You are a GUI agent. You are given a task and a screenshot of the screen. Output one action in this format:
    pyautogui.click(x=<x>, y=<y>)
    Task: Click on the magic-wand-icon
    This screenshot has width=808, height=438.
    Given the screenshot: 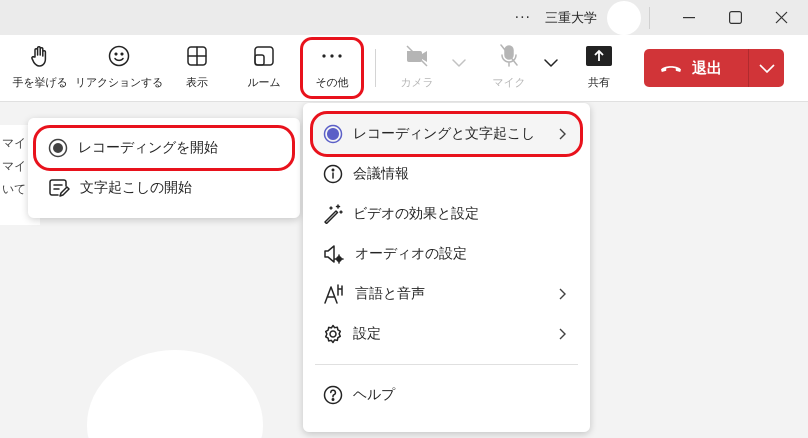 What is the action you would take?
    pyautogui.click(x=333, y=214)
    